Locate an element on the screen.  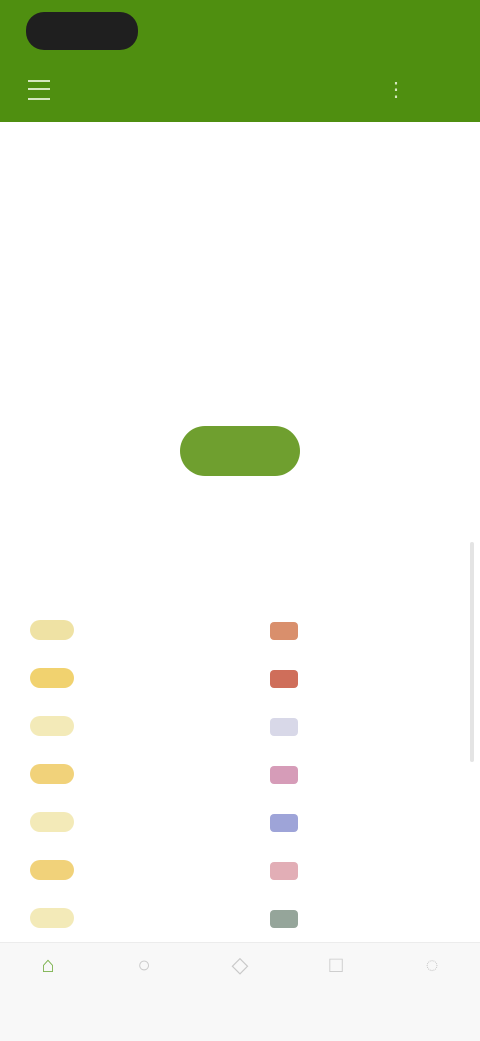
bottom-nav-item-4: □ is located at coordinates (336, 991).